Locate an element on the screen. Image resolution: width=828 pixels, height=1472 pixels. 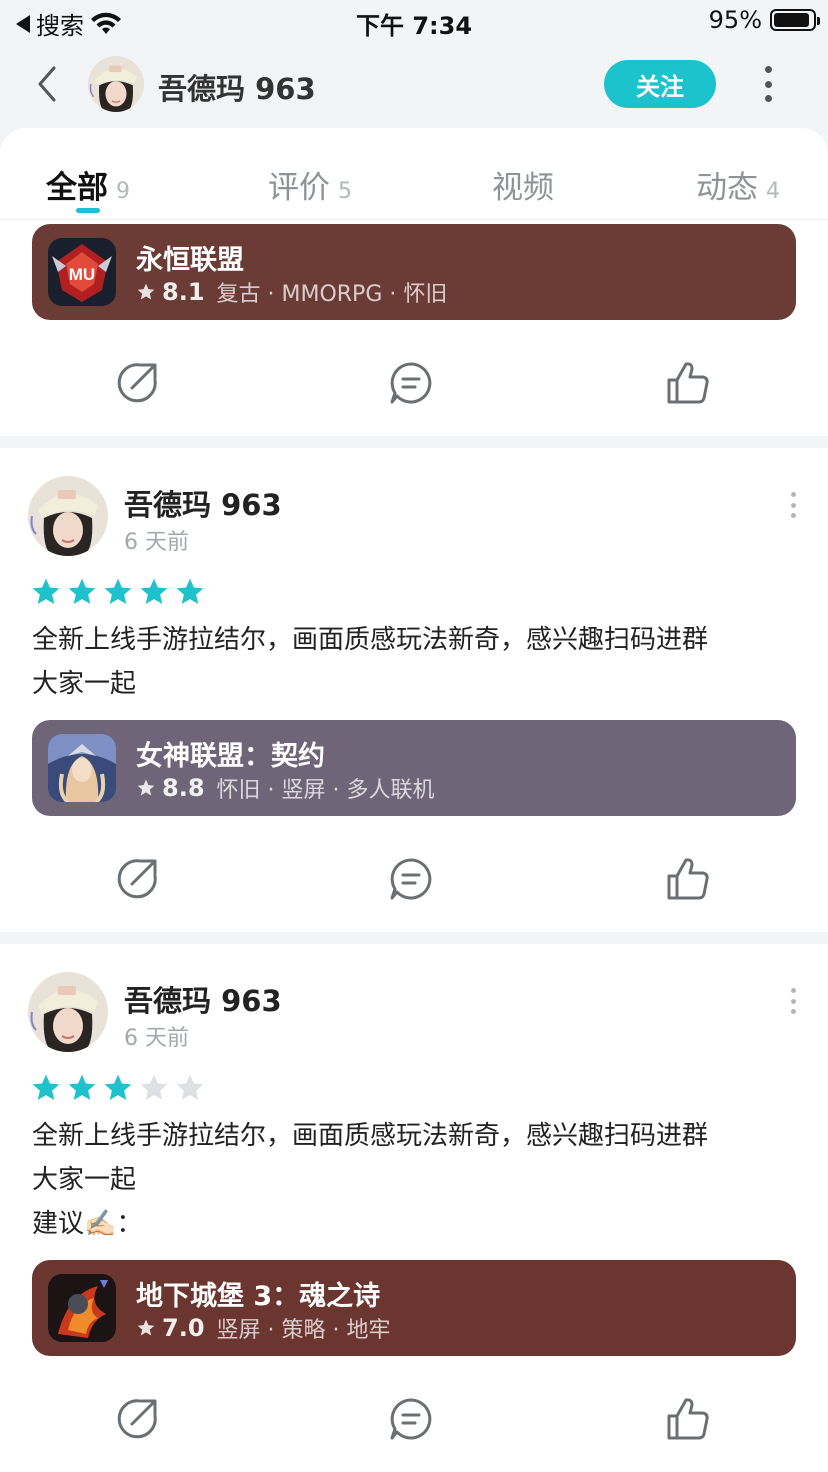
nav-bar: 吾德玛 963 关注 is located at coordinates (414, 85).